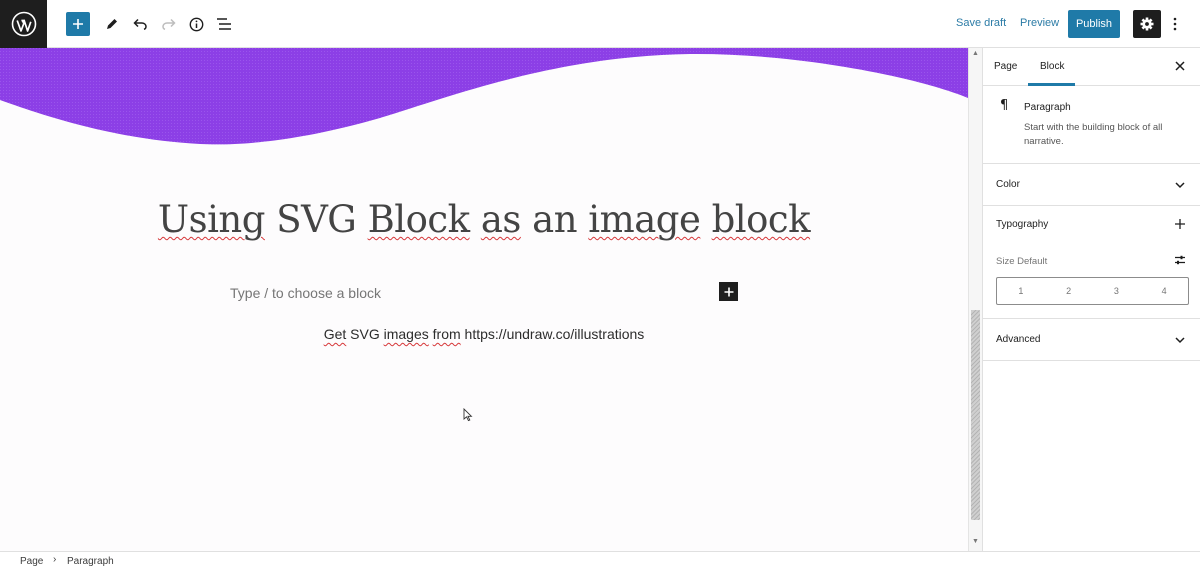  I want to click on title-word: image, so click(644, 219).